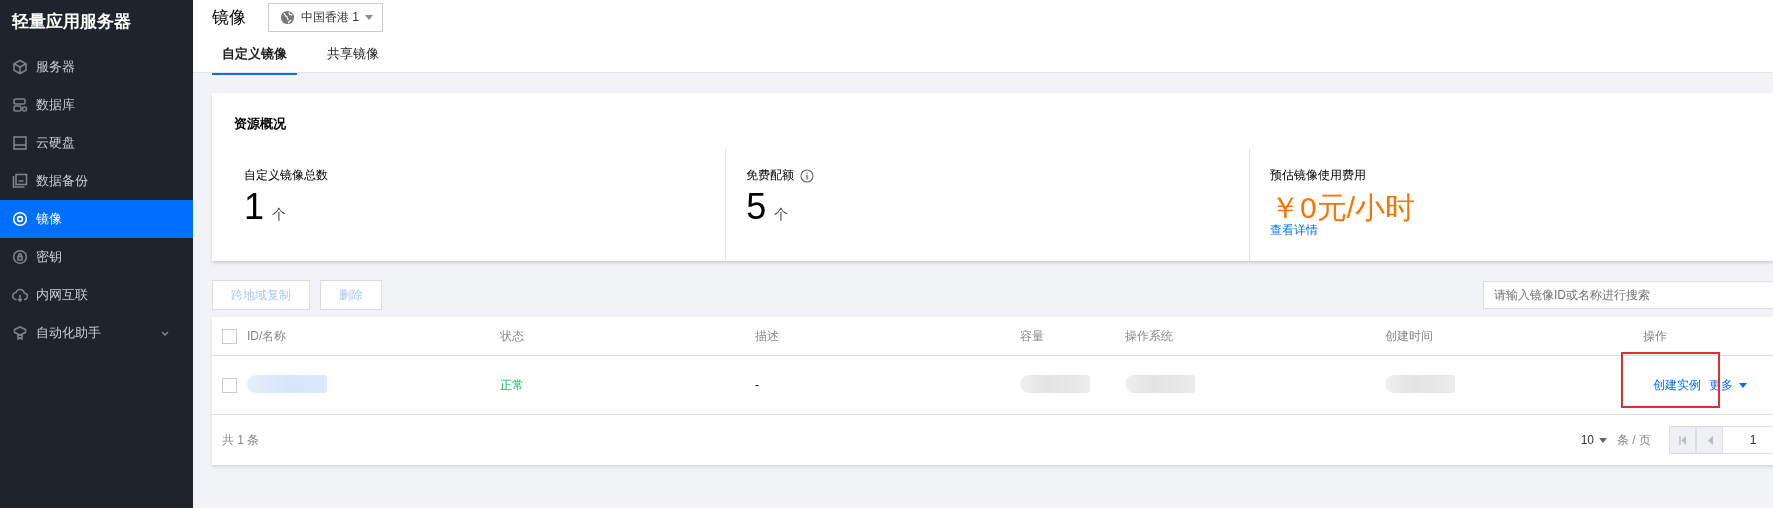 The height and width of the screenshot is (508, 1773). Describe the element at coordinates (20, 219) in the screenshot. I see `target-icon` at that location.